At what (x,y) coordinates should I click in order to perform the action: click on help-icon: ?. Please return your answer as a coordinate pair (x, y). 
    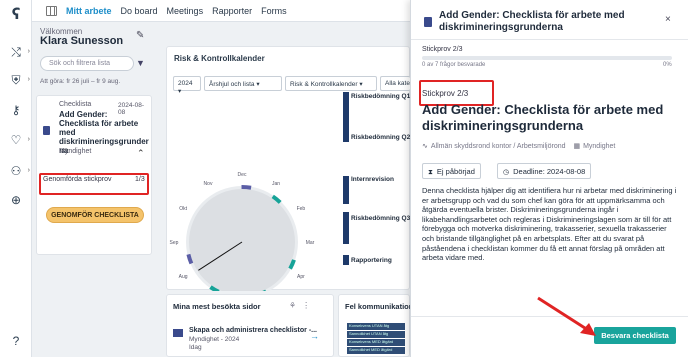
    Looking at the image, I should click on (16, 341).